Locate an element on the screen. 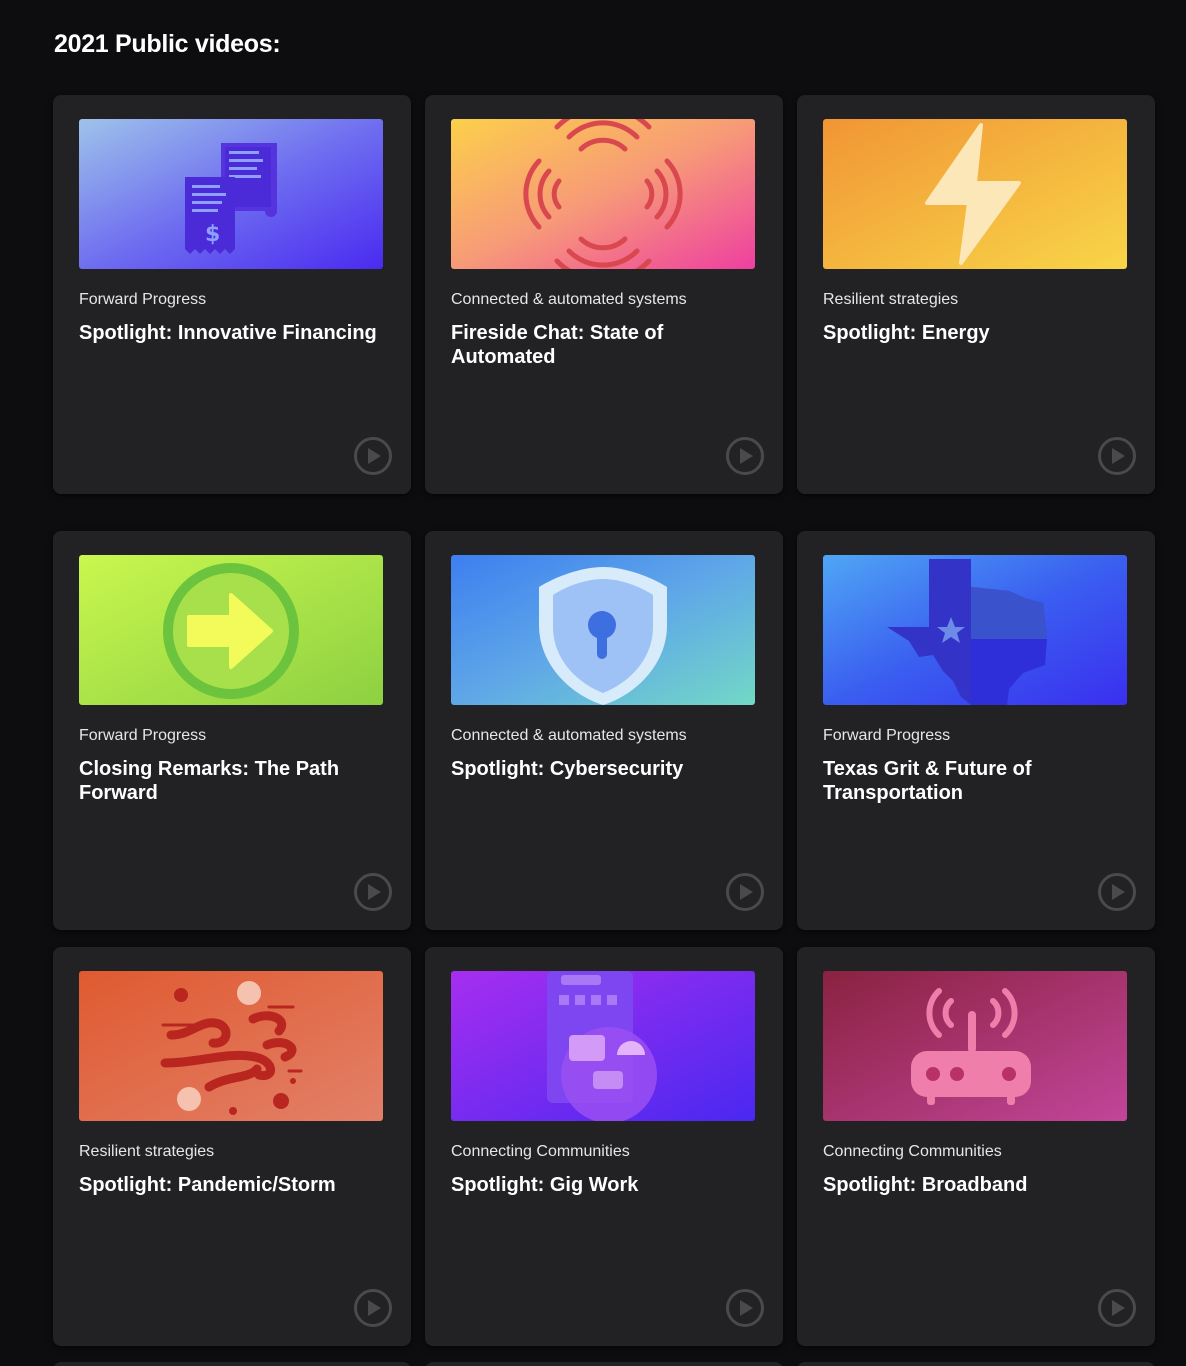 The width and height of the screenshot is (1186, 1366). video-title: Spotlight: Cybersecurity is located at coordinates (601, 769).